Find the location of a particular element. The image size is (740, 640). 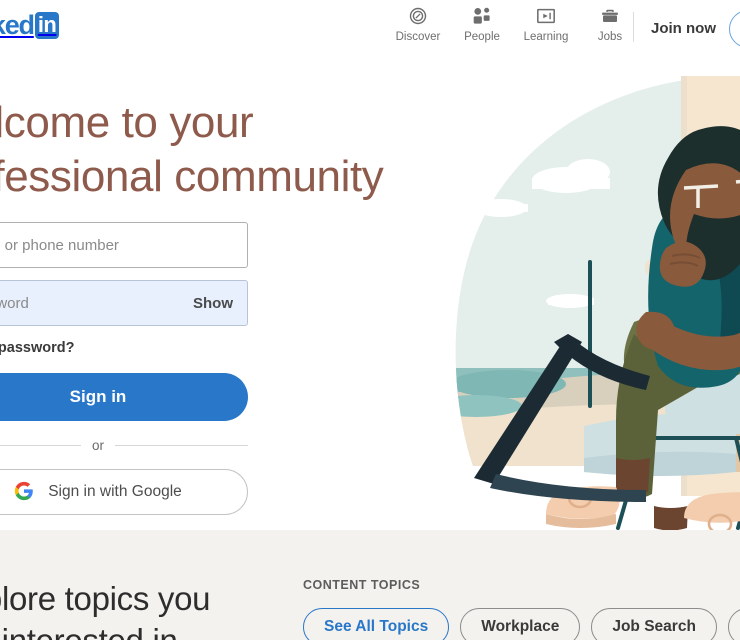

people-icon is located at coordinates (482, 16).